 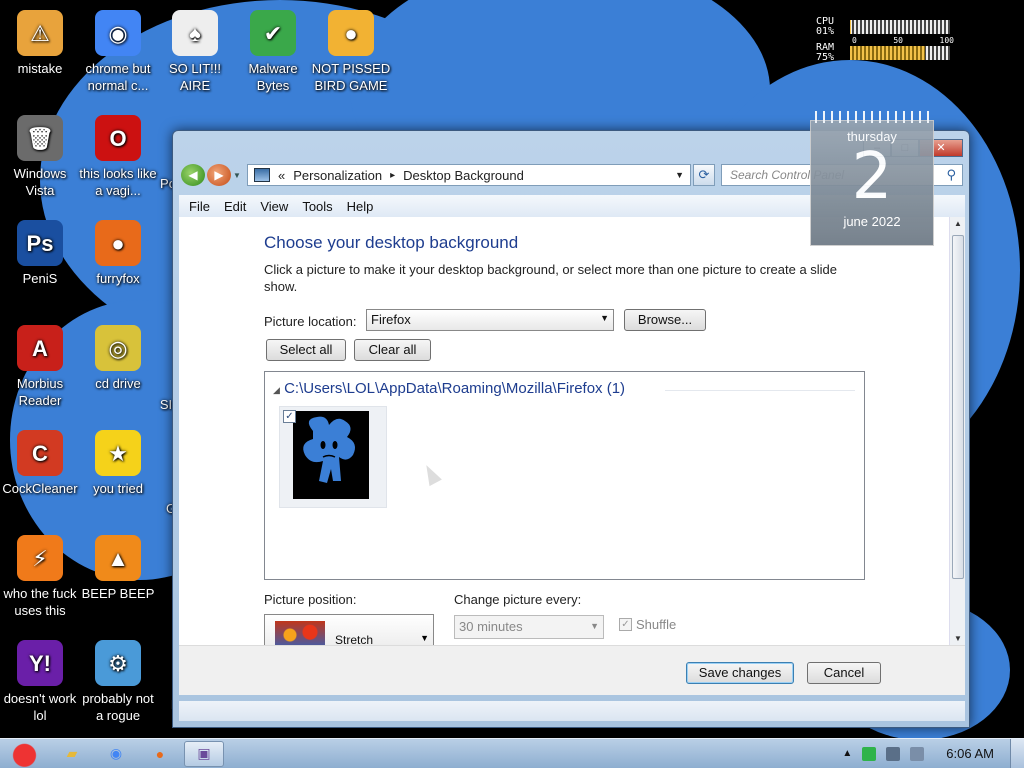 I want to click on desktop-icon-image: O, so click(x=118, y=138).